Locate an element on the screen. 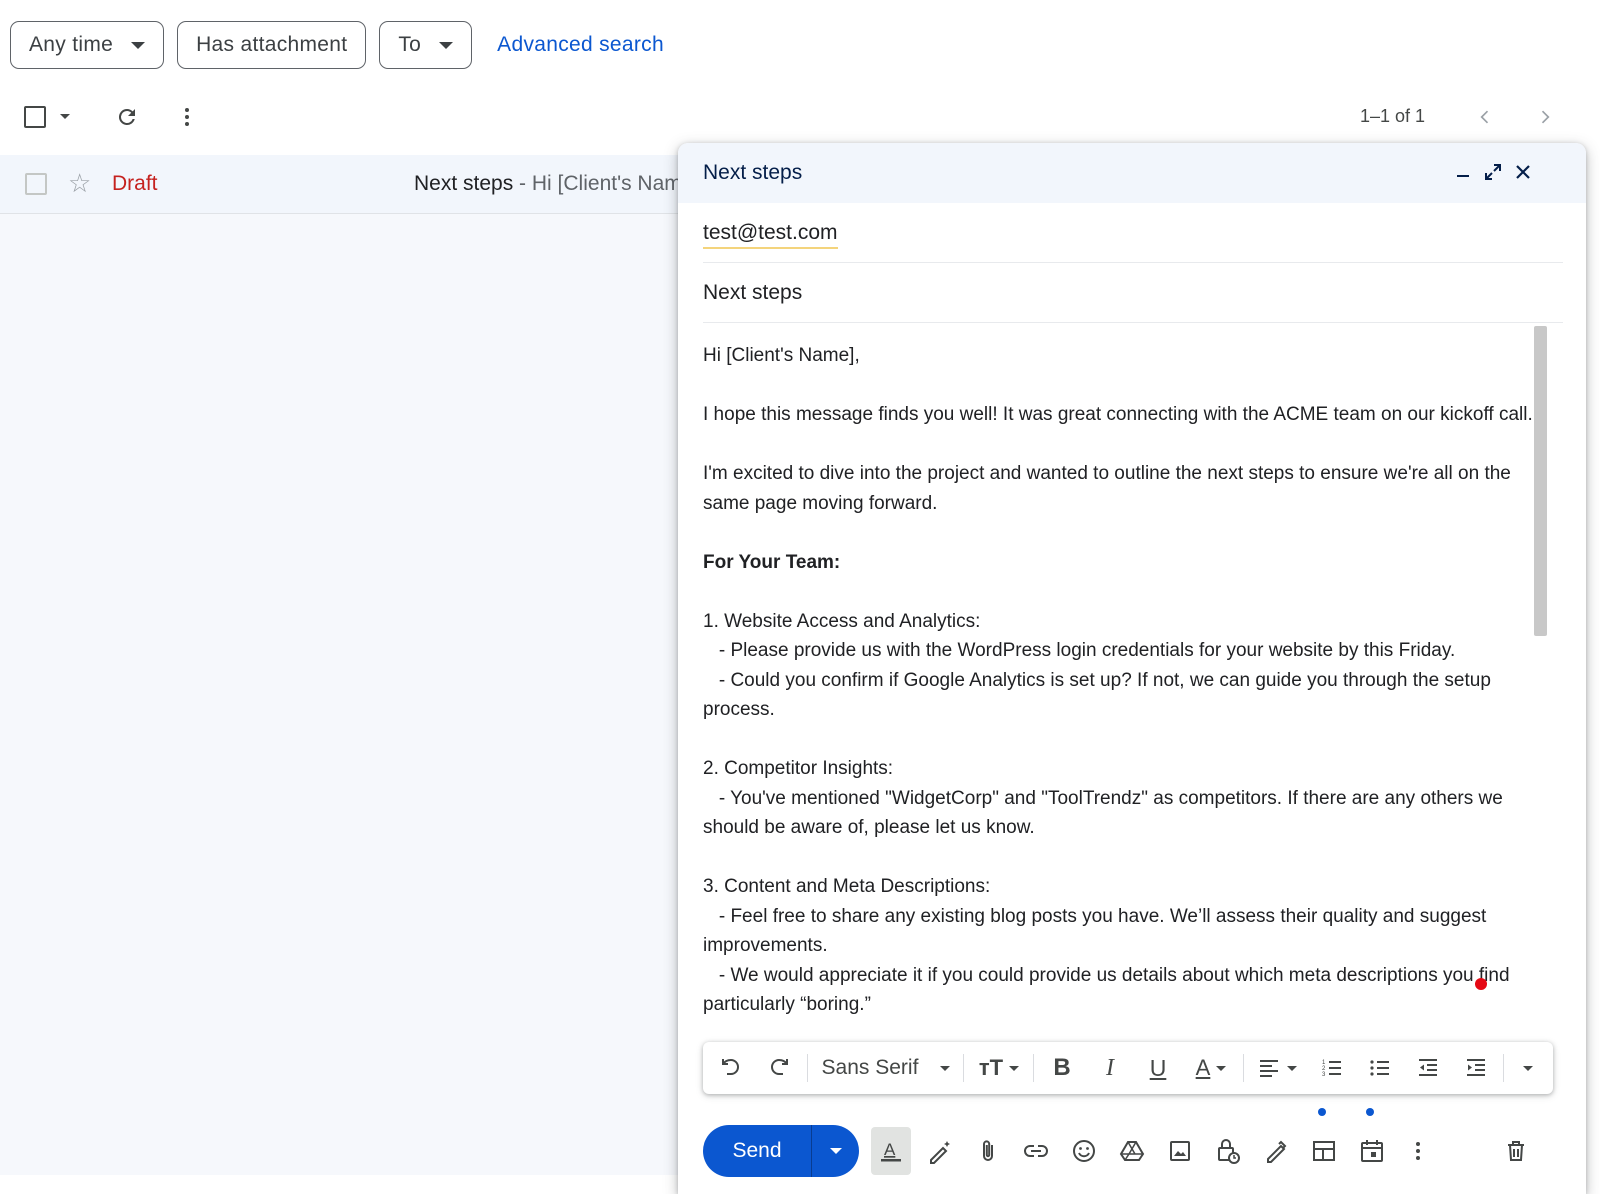 This screenshot has width=1600, height=1194. minimize-icon is located at coordinates (1463, 172).